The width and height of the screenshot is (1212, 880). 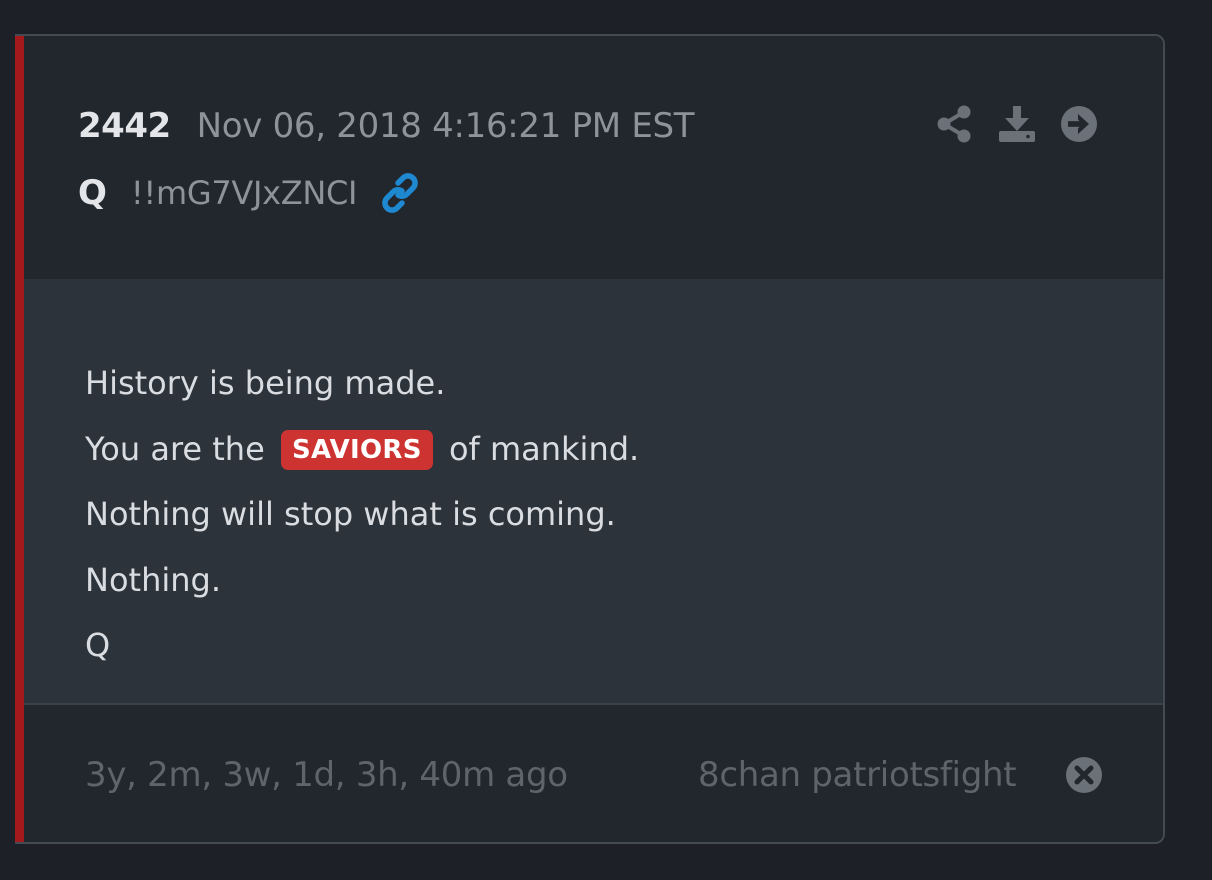 I want to click on post-line-4: Nothing., so click(x=153, y=579).